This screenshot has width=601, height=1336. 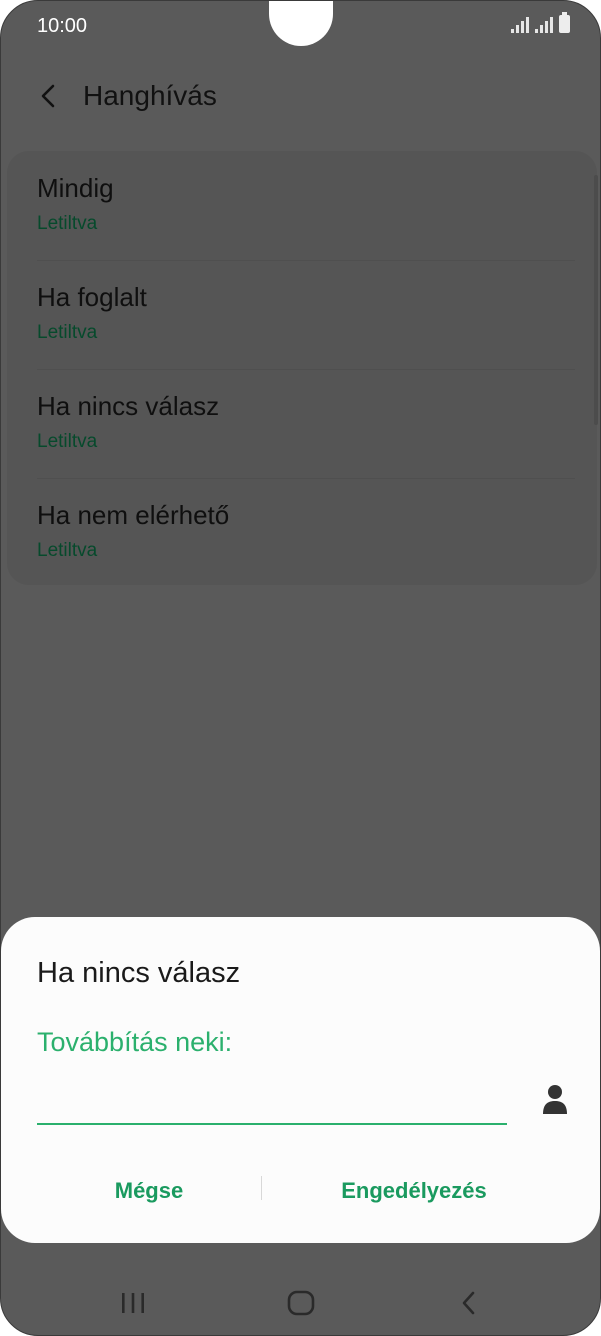 I want to click on app-header: Hanghívás, so click(x=300, y=96).